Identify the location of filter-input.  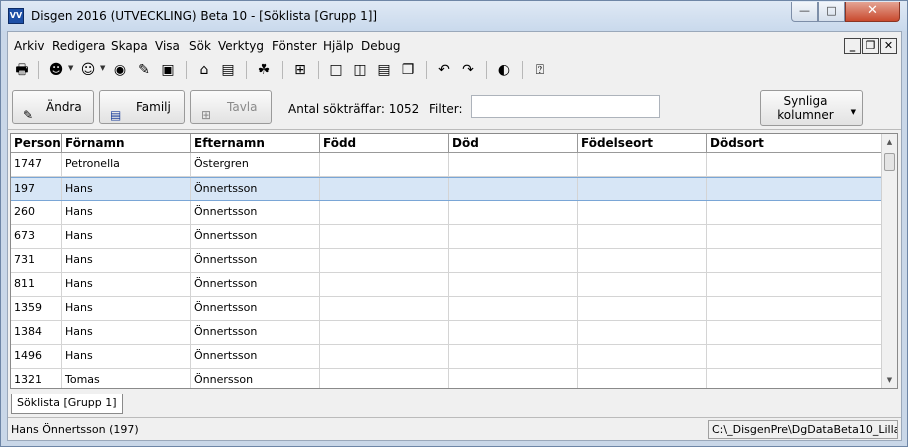
(565, 106).